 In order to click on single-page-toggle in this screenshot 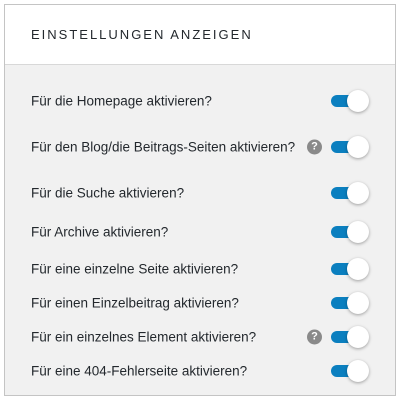, I will do `click(350, 269)`.